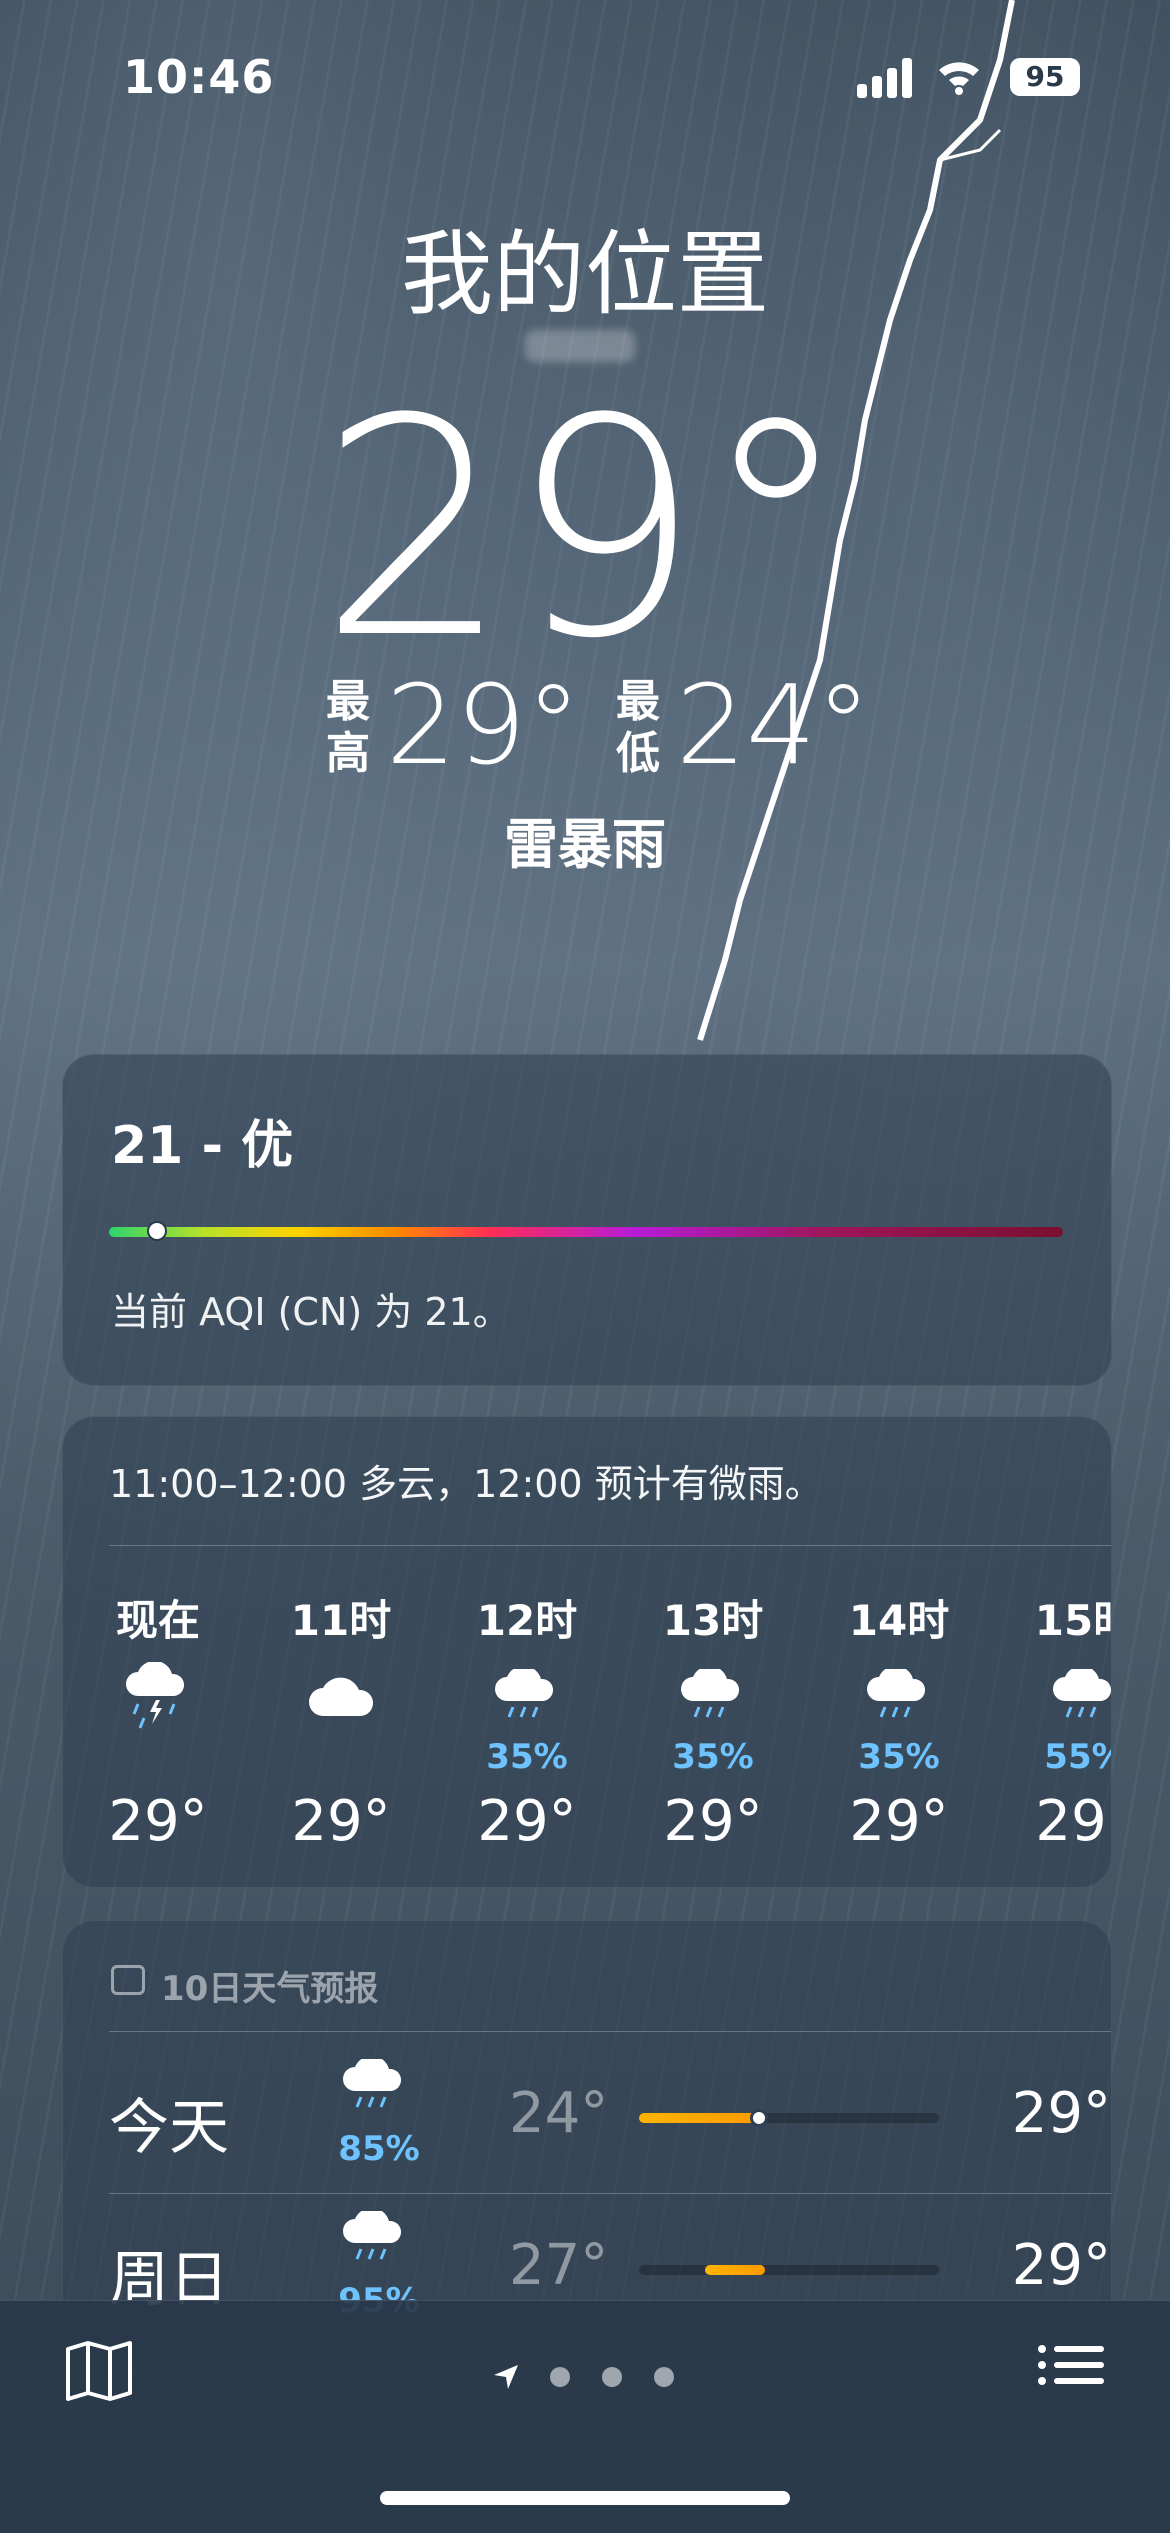 The image size is (1170, 2533). What do you see at coordinates (199, 77) in the screenshot?
I see `clock: 10:46` at bounding box center [199, 77].